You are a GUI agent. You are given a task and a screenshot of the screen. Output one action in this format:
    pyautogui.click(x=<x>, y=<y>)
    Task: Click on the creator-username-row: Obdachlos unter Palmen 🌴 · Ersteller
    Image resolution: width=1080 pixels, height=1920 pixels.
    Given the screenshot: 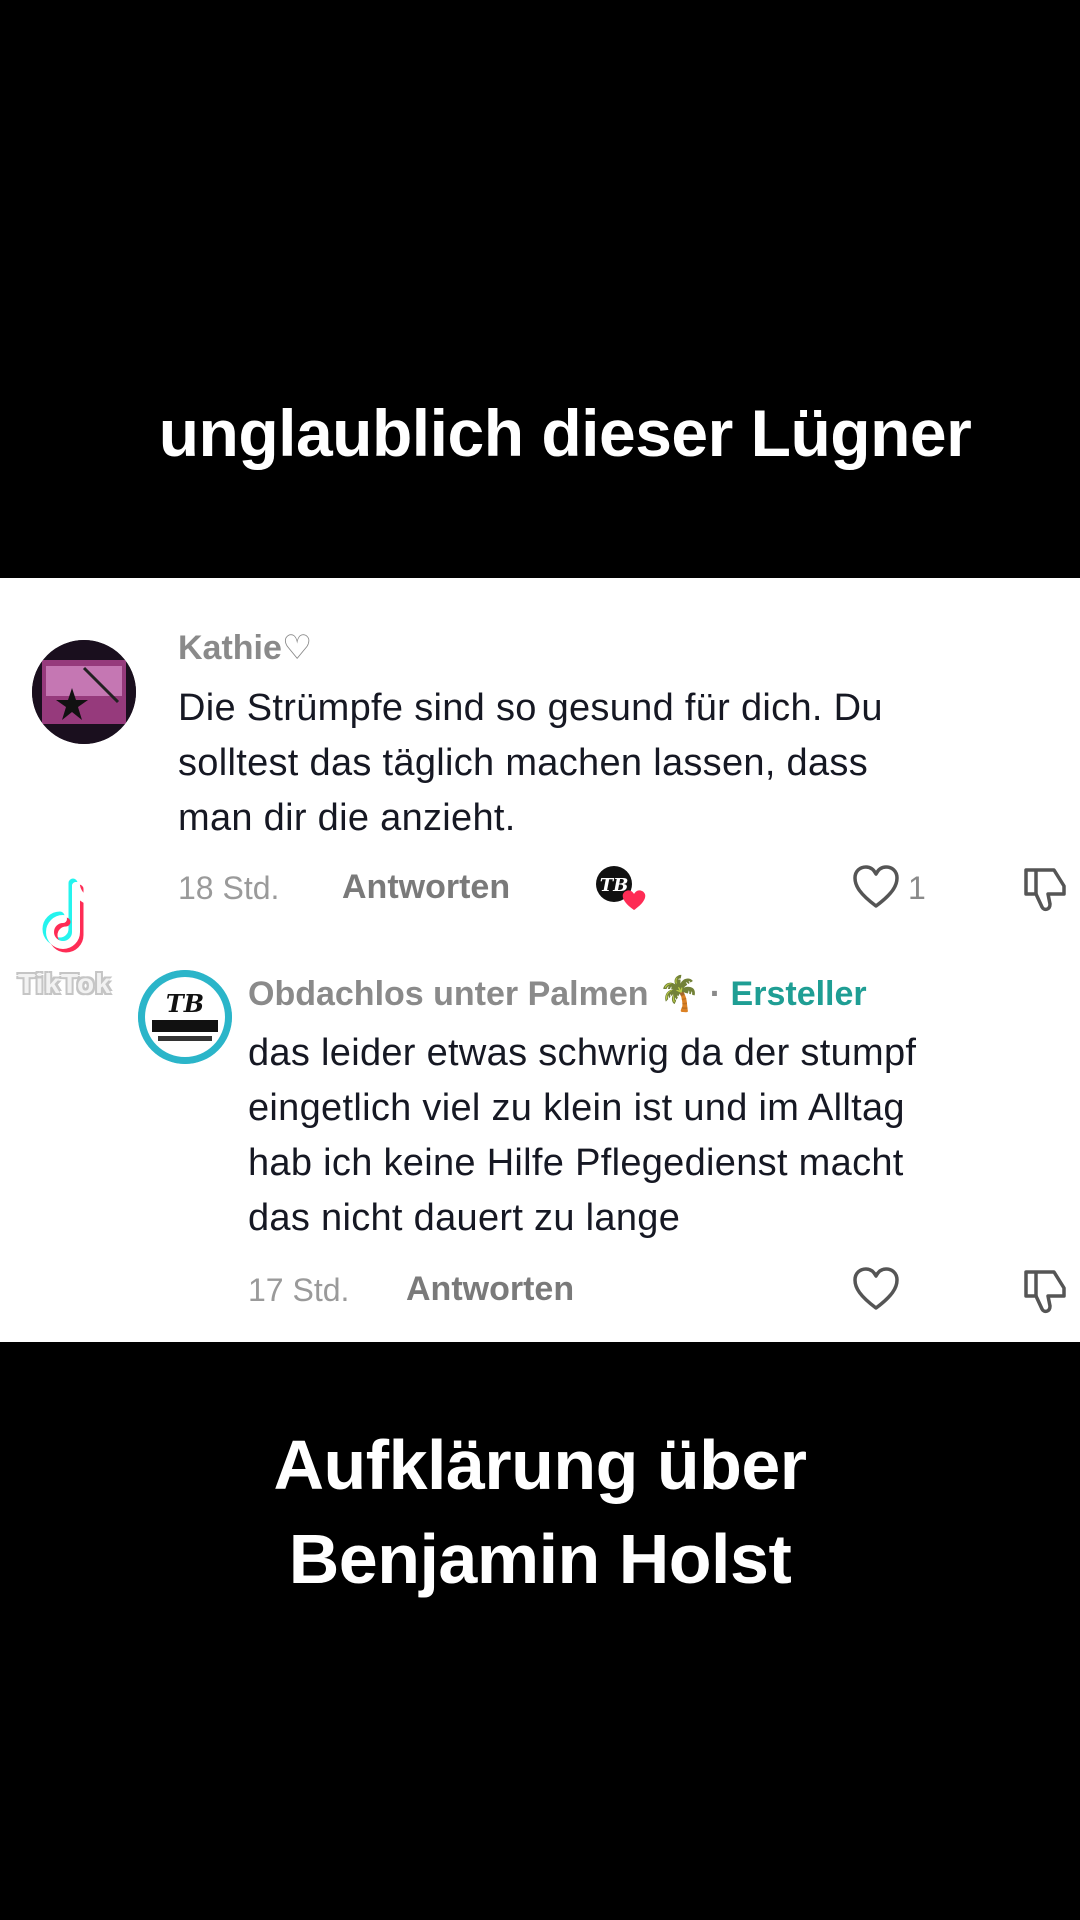 What is the action you would take?
    pyautogui.click(x=557, y=994)
    